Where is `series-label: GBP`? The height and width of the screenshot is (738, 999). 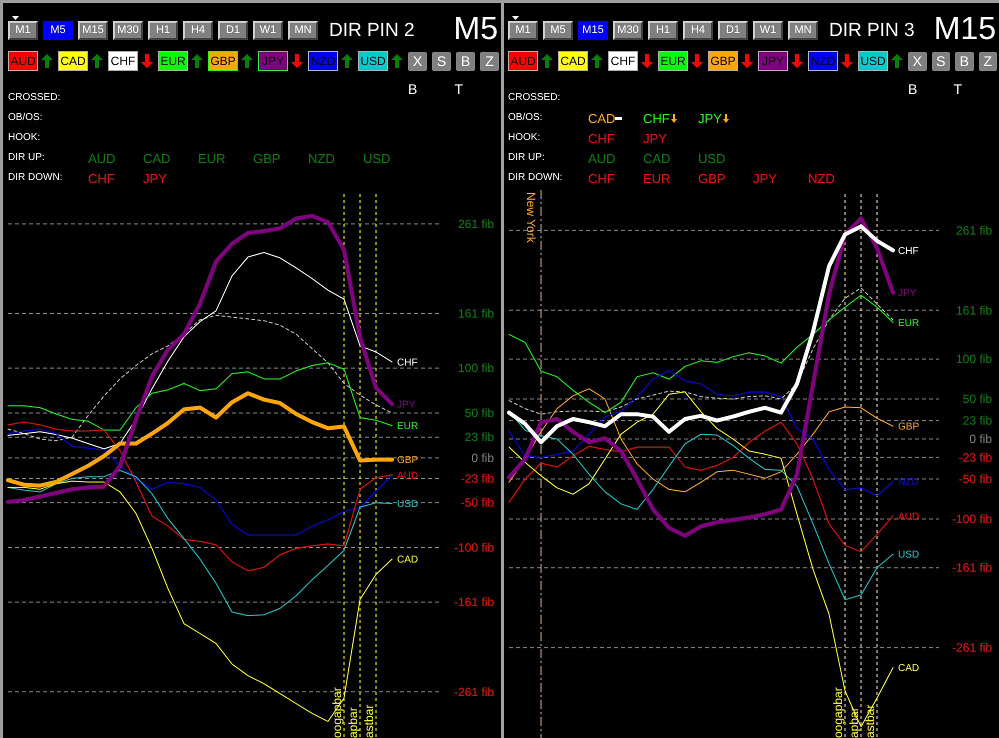 series-label: GBP is located at coordinates (909, 427).